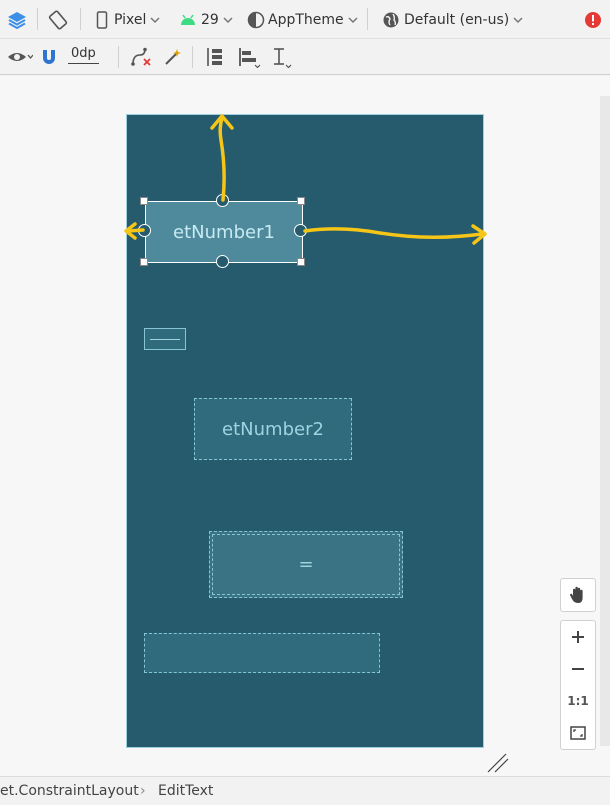 The image size is (610, 805). I want to click on hand-pan-icon, so click(578, 595).